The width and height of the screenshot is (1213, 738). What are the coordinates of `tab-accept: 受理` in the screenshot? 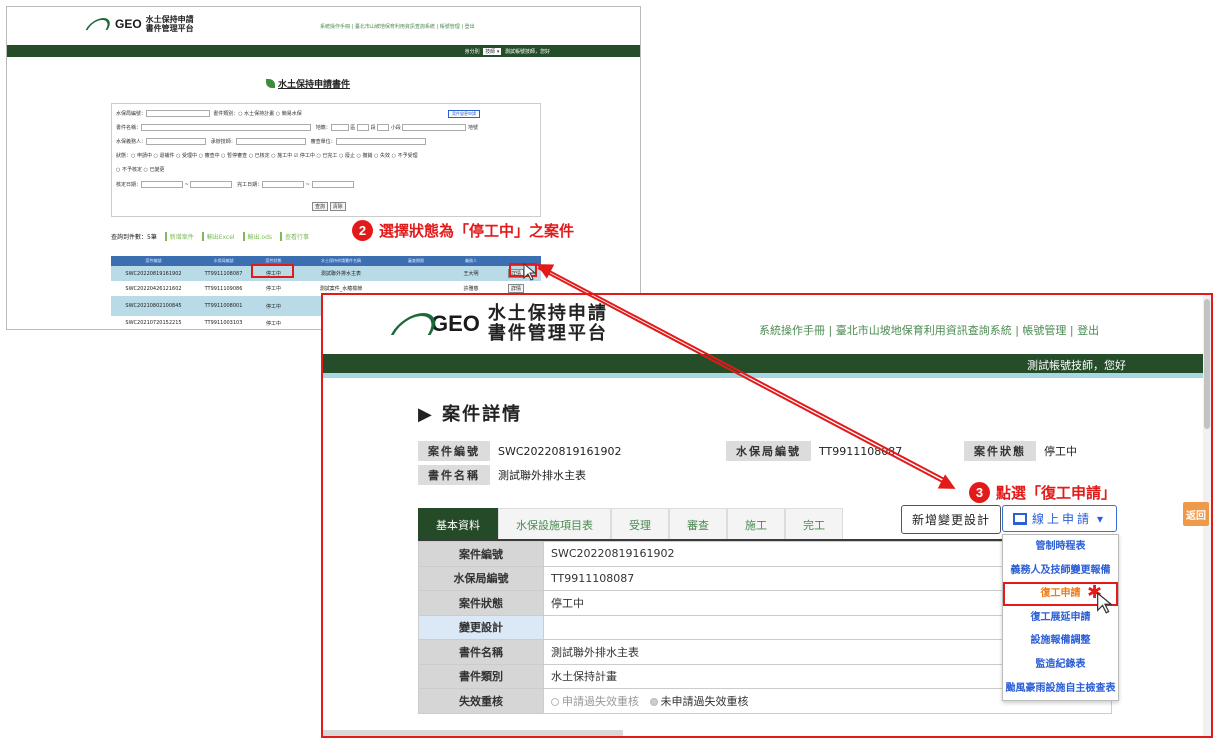 It's located at (640, 524).